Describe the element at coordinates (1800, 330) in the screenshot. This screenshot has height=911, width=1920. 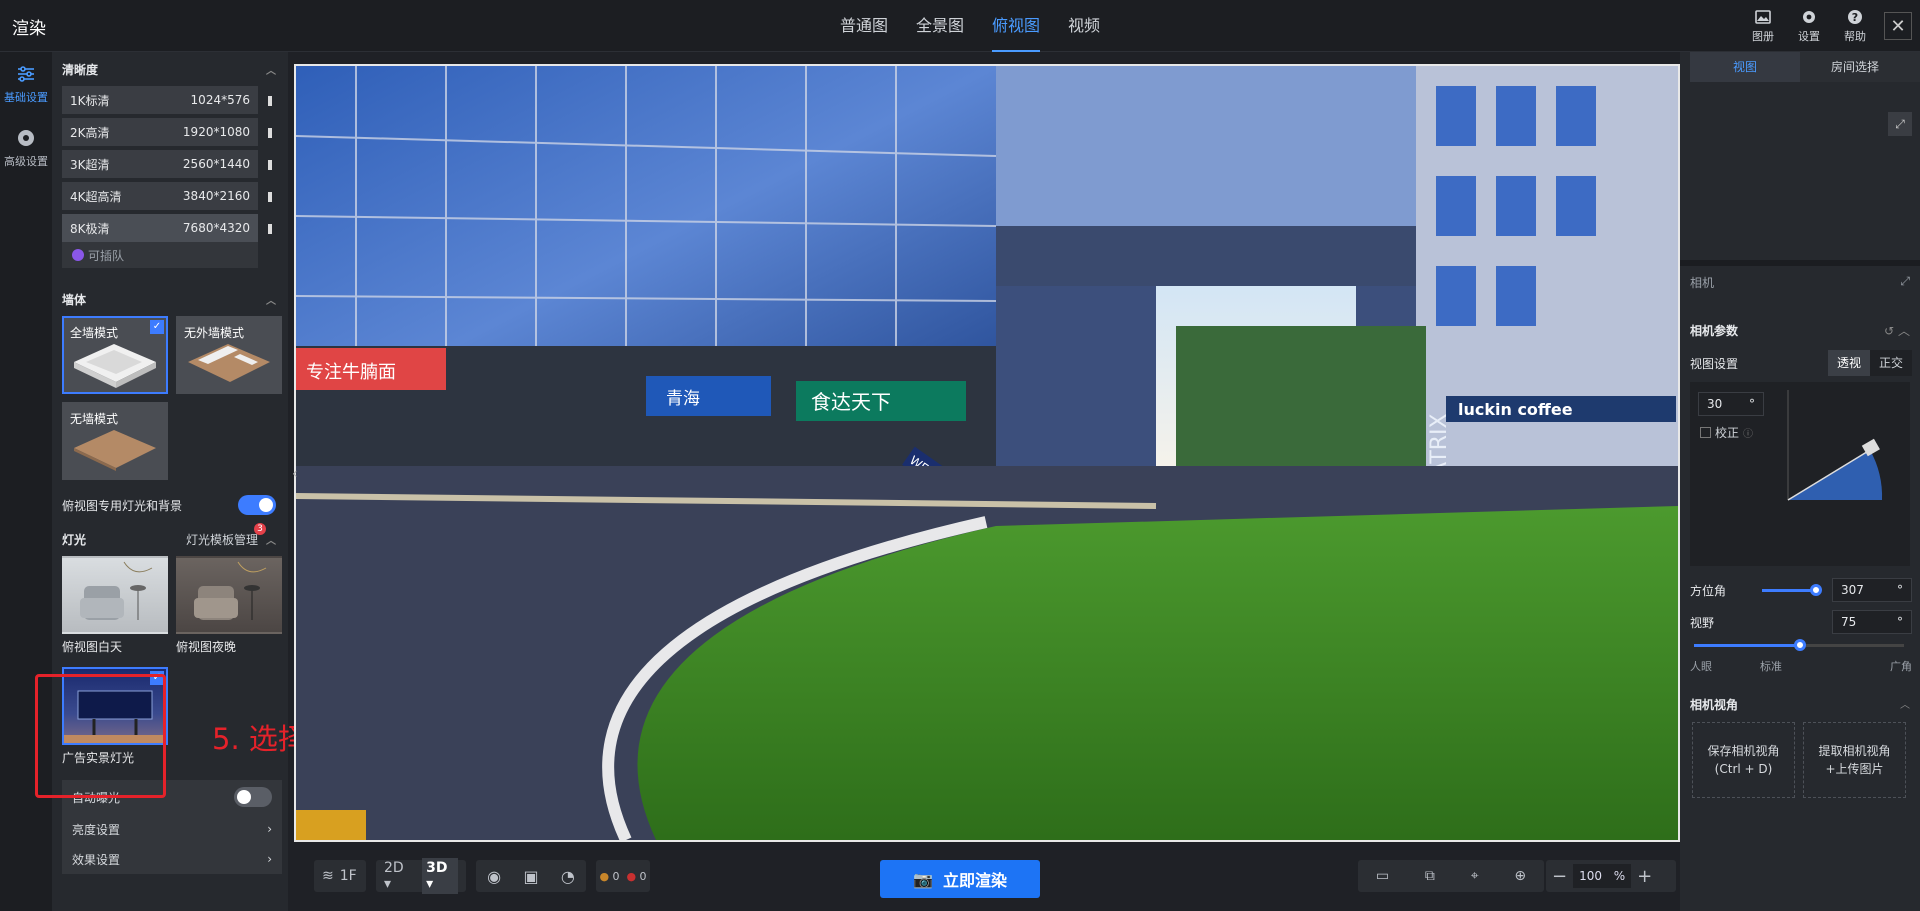
I see `camera-params-header: 相机参数 ↺ ︿` at that location.